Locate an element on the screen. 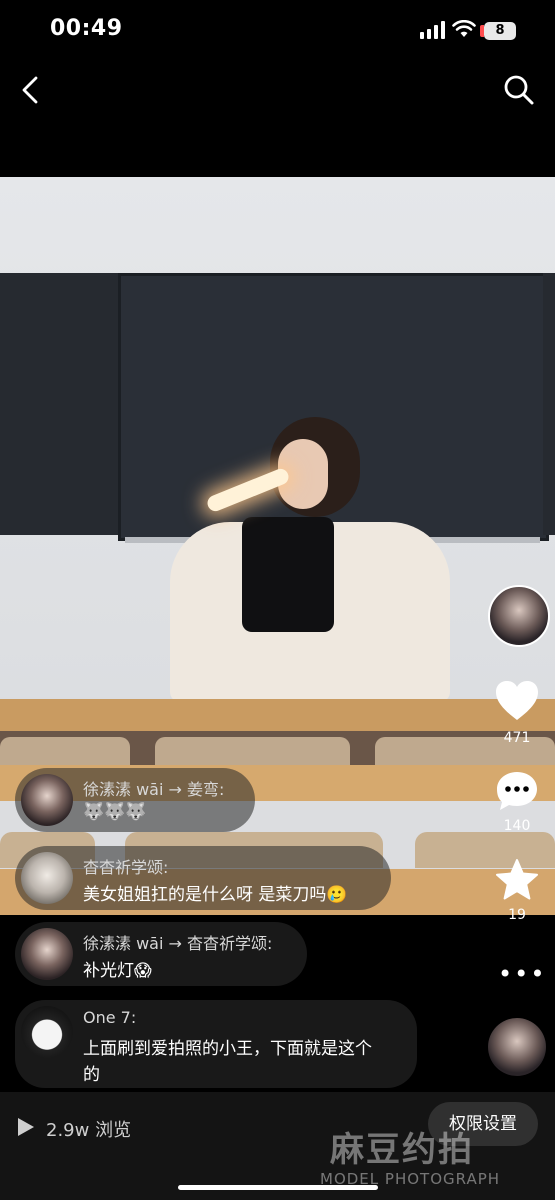 The image size is (555, 1200). status-time: 00:49 is located at coordinates (86, 28).